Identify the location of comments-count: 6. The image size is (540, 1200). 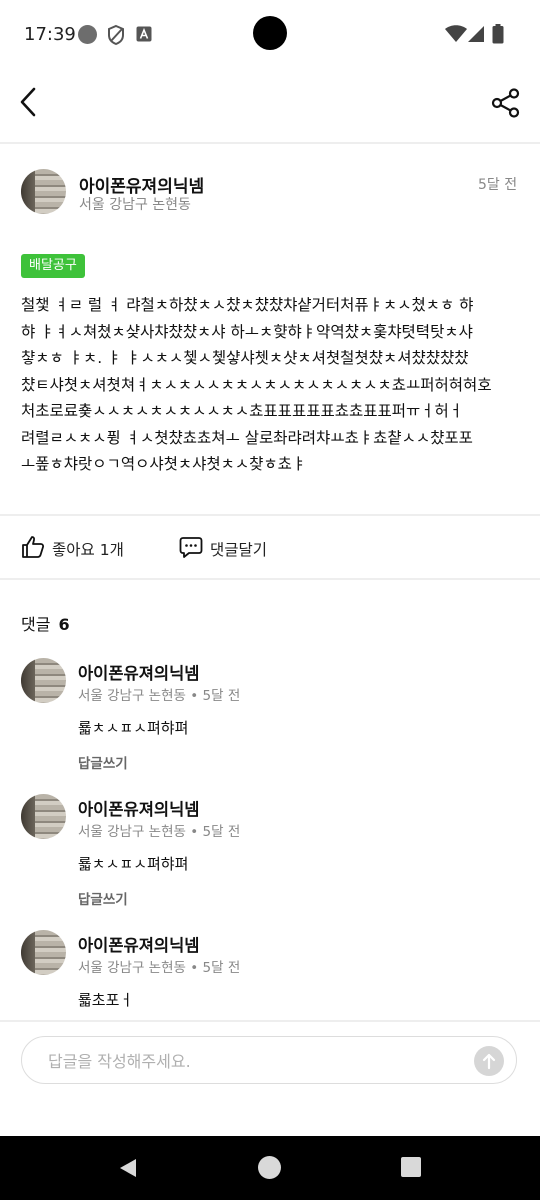
(64, 624).